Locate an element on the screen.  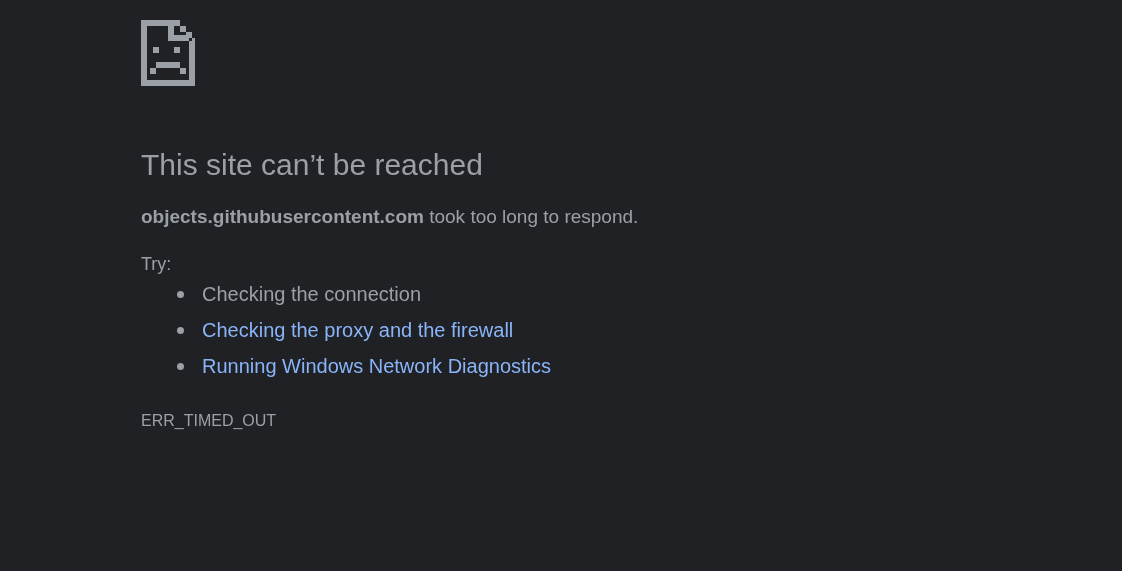
sad-document-icon is located at coordinates (168, 53).